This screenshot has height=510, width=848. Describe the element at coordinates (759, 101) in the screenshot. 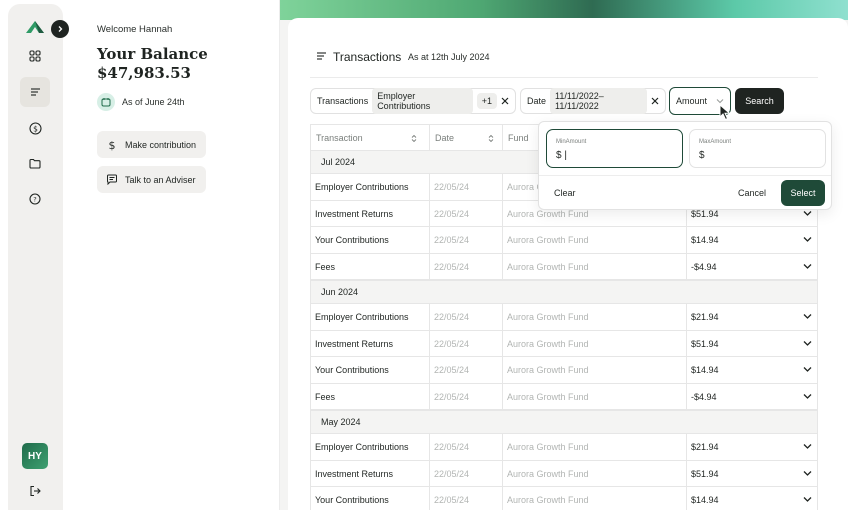

I see `search-button: Search` at that location.